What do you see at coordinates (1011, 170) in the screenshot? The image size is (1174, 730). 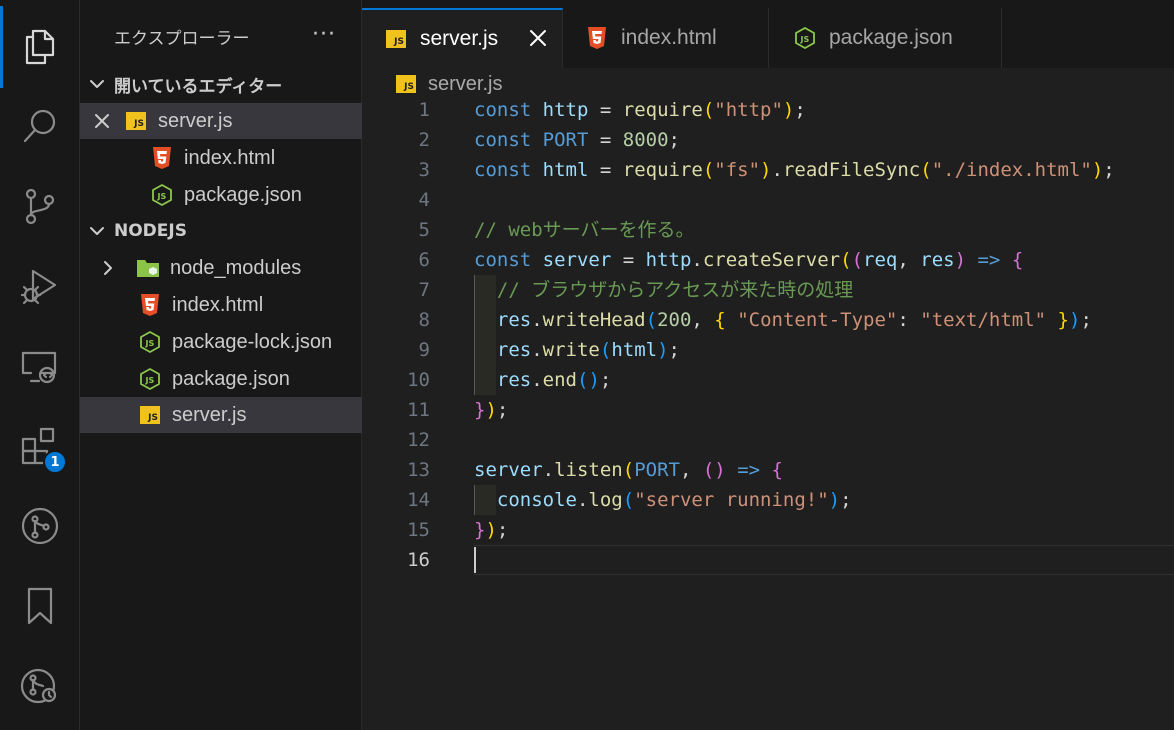 I see `code-token: "./index.html"` at bounding box center [1011, 170].